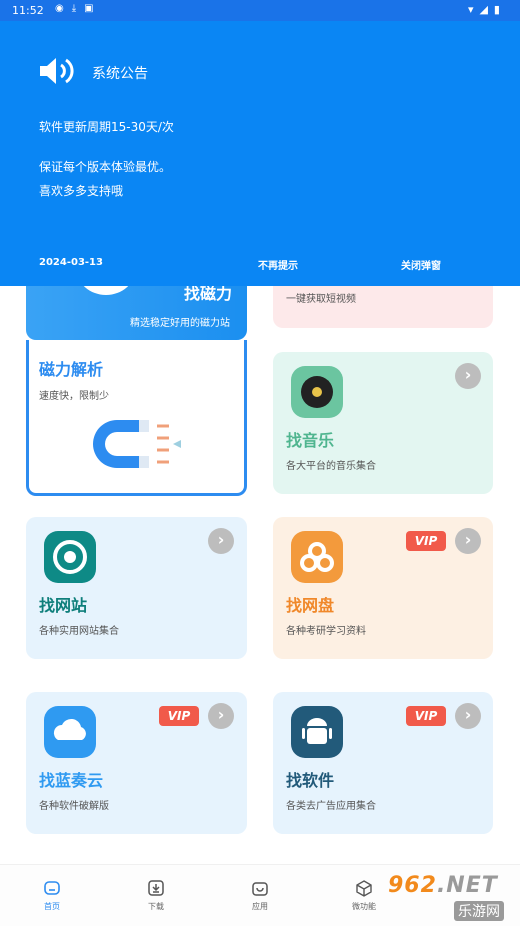 The height and width of the screenshot is (926, 520). What do you see at coordinates (468, 376) in the screenshot?
I see `music-arrow-icon: ›` at bounding box center [468, 376].